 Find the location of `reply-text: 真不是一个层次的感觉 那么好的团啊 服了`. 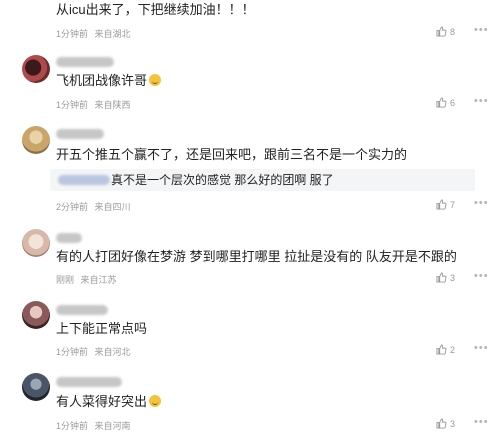

reply-text: 真不是一个层次的感觉 那么好的团啊 服了 is located at coordinates (222, 180).